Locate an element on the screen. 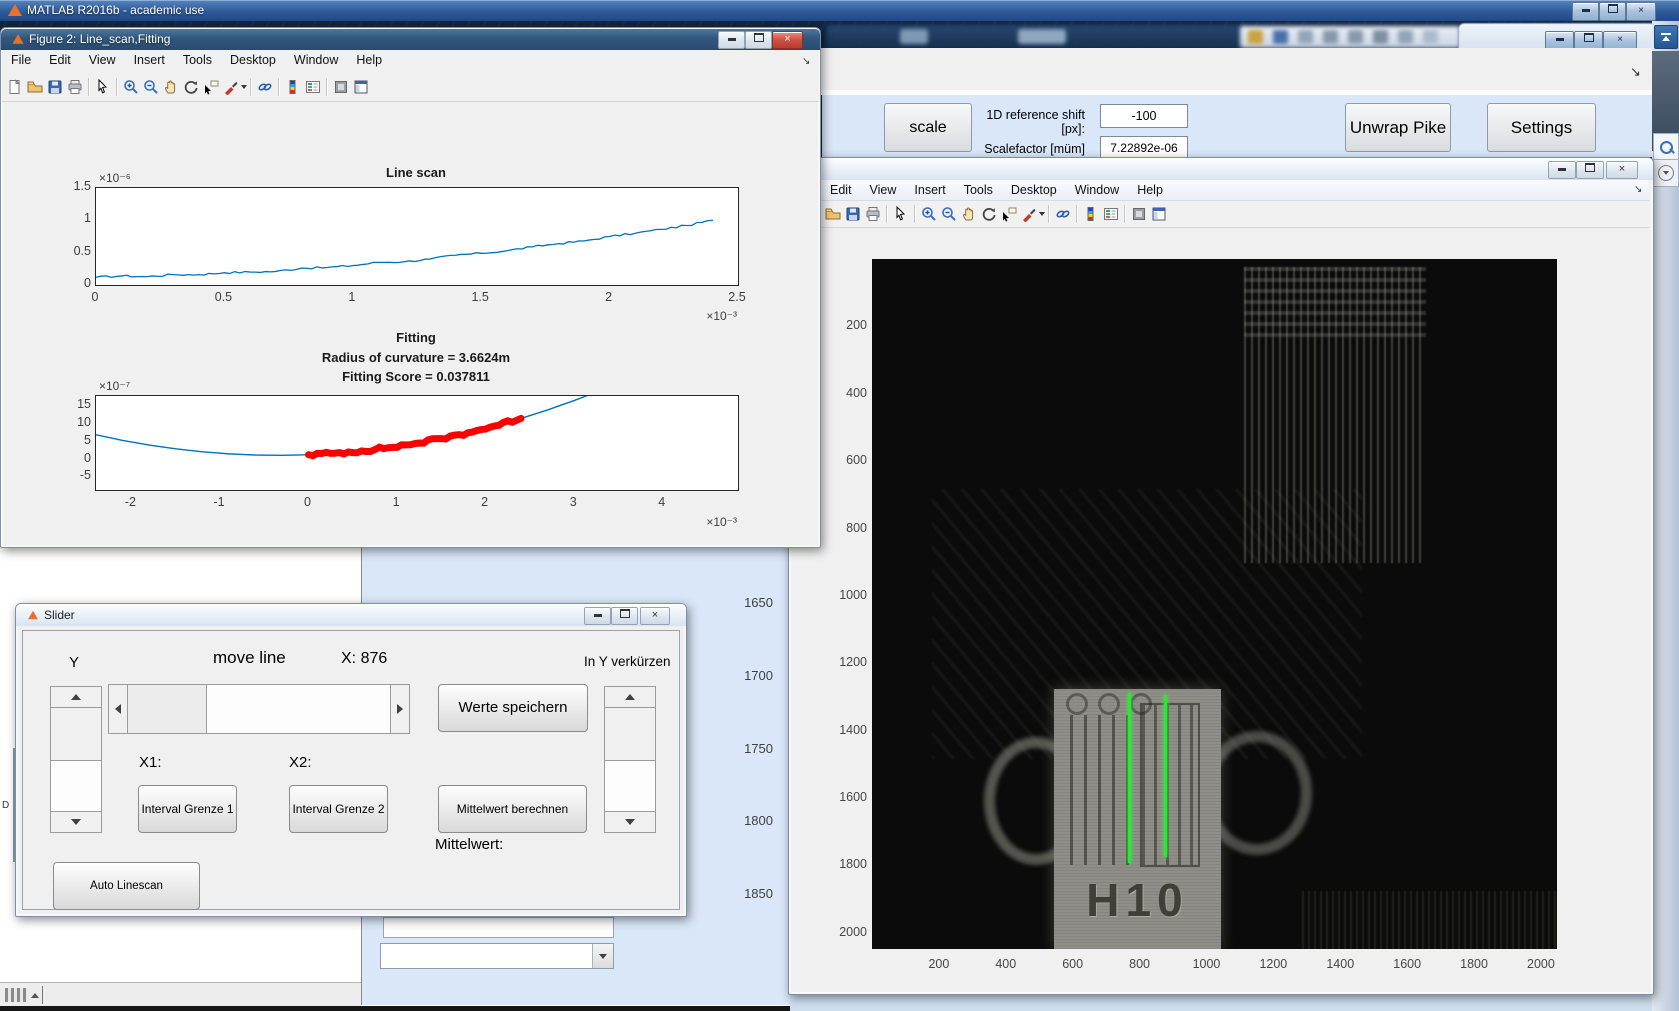 This screenshot has width=1679, height=1011. interval-limit1-button: Interval Grenze 1 is located at coordinates (187, 809).